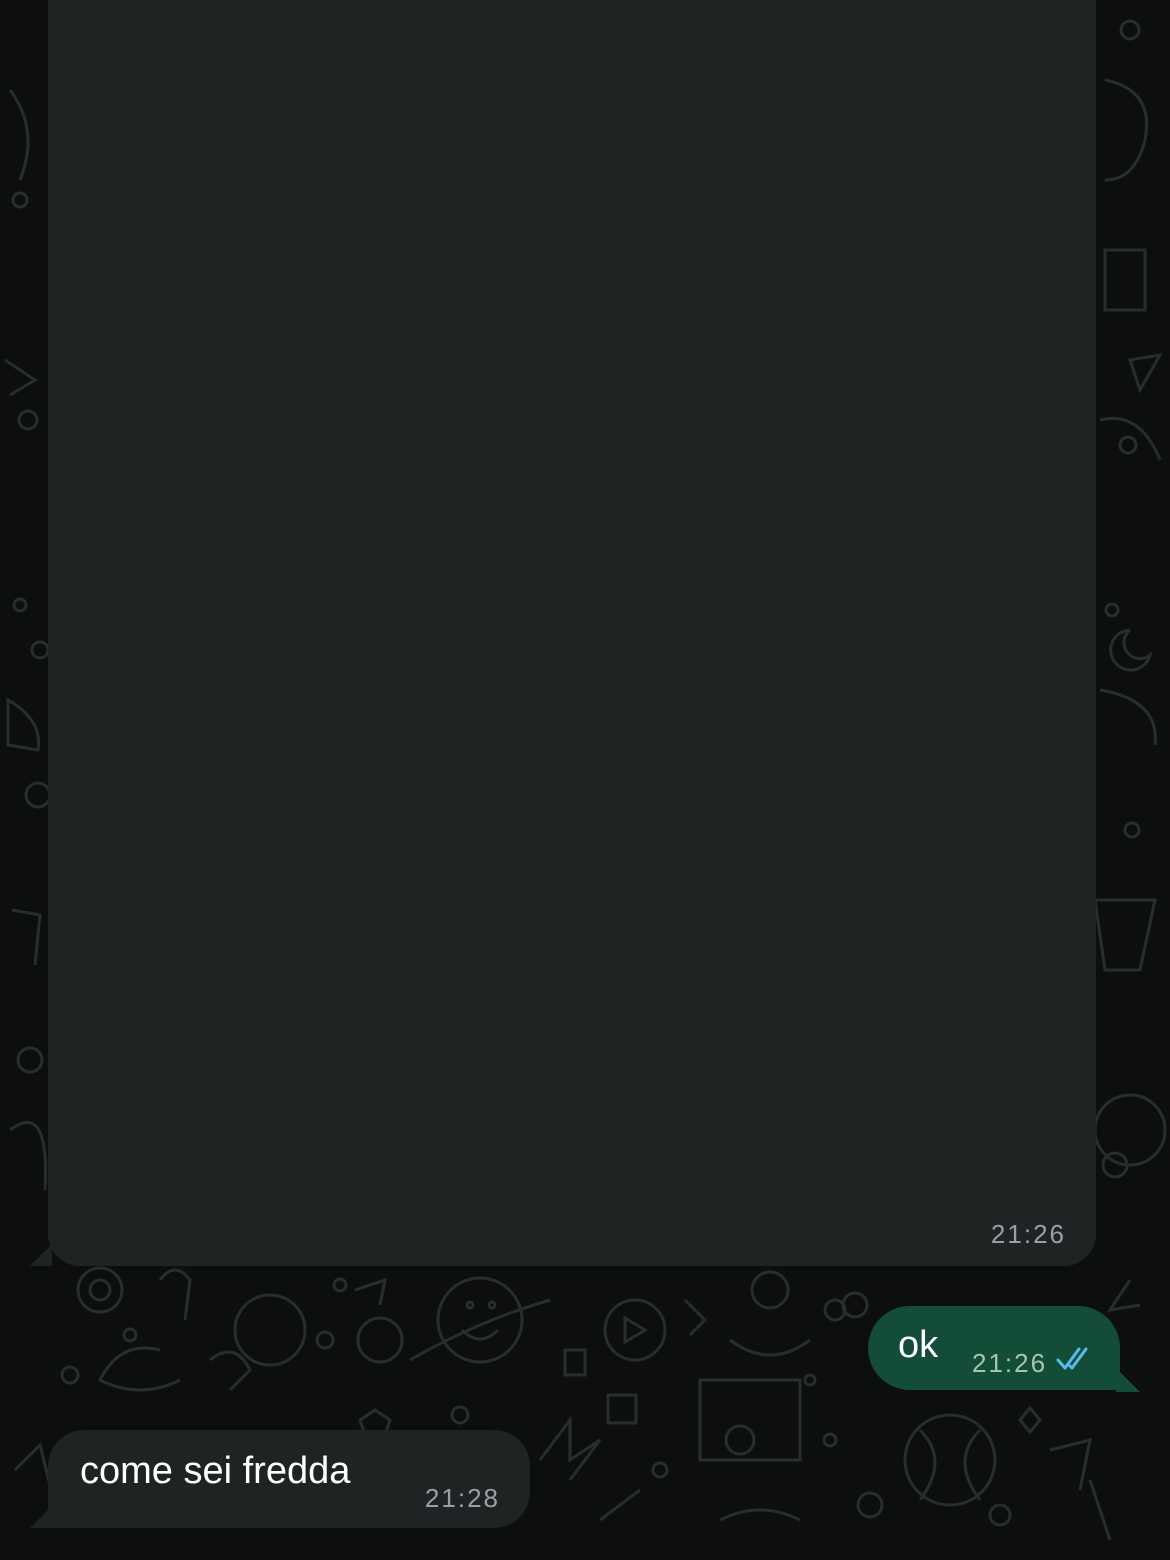 The image size is (1170, 1560). Describe the element at coordinates (1072, 1358) in the screenshot. I see `double-check-icon` at that location.